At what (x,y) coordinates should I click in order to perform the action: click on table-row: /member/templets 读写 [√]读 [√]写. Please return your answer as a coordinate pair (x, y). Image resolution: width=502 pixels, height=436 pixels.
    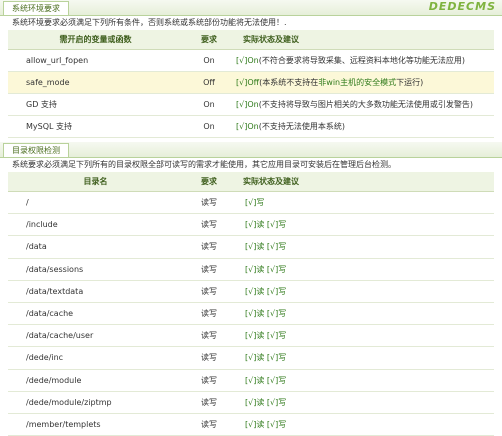
    Looking at the image, I should click on (251, 424).